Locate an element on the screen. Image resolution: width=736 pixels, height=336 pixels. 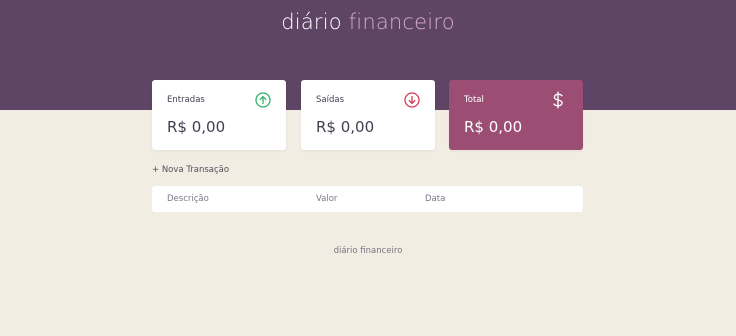
dollar-icon is located at coordinates (558, 100).